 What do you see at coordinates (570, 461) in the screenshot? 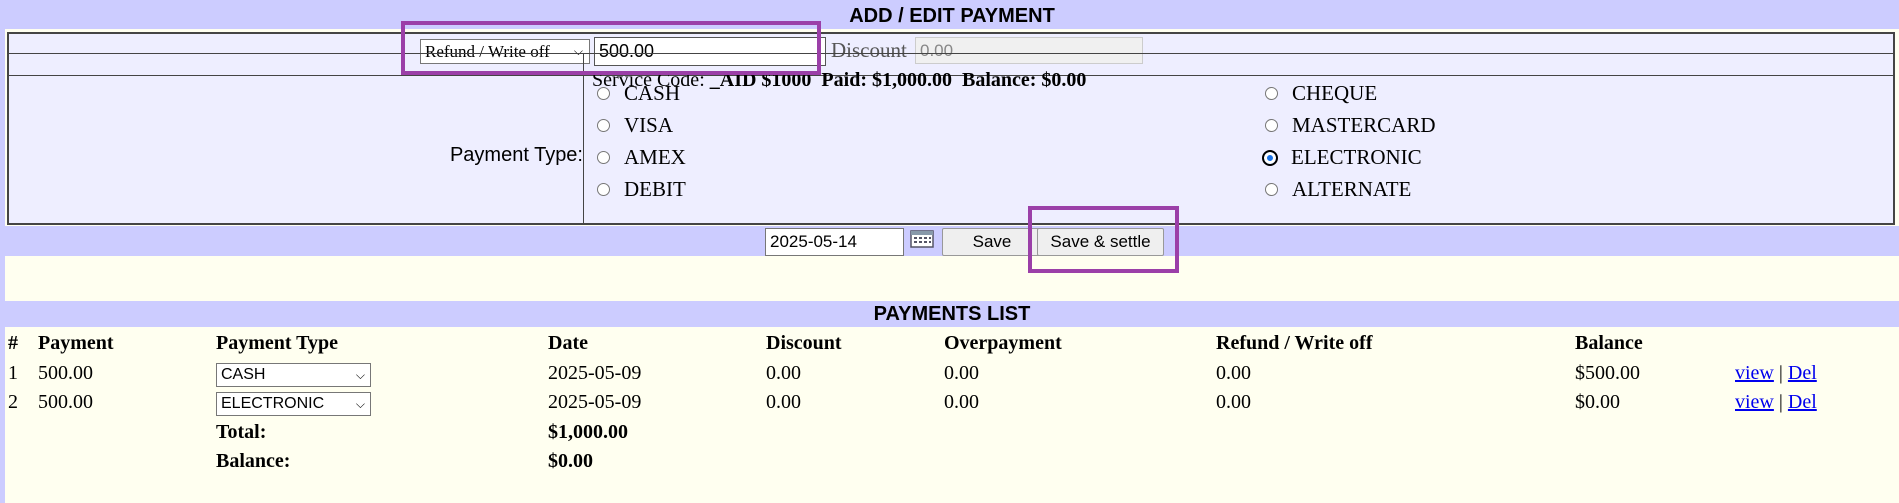
I see `list-balance-value: $0.00` at bounding box center [570, 461].